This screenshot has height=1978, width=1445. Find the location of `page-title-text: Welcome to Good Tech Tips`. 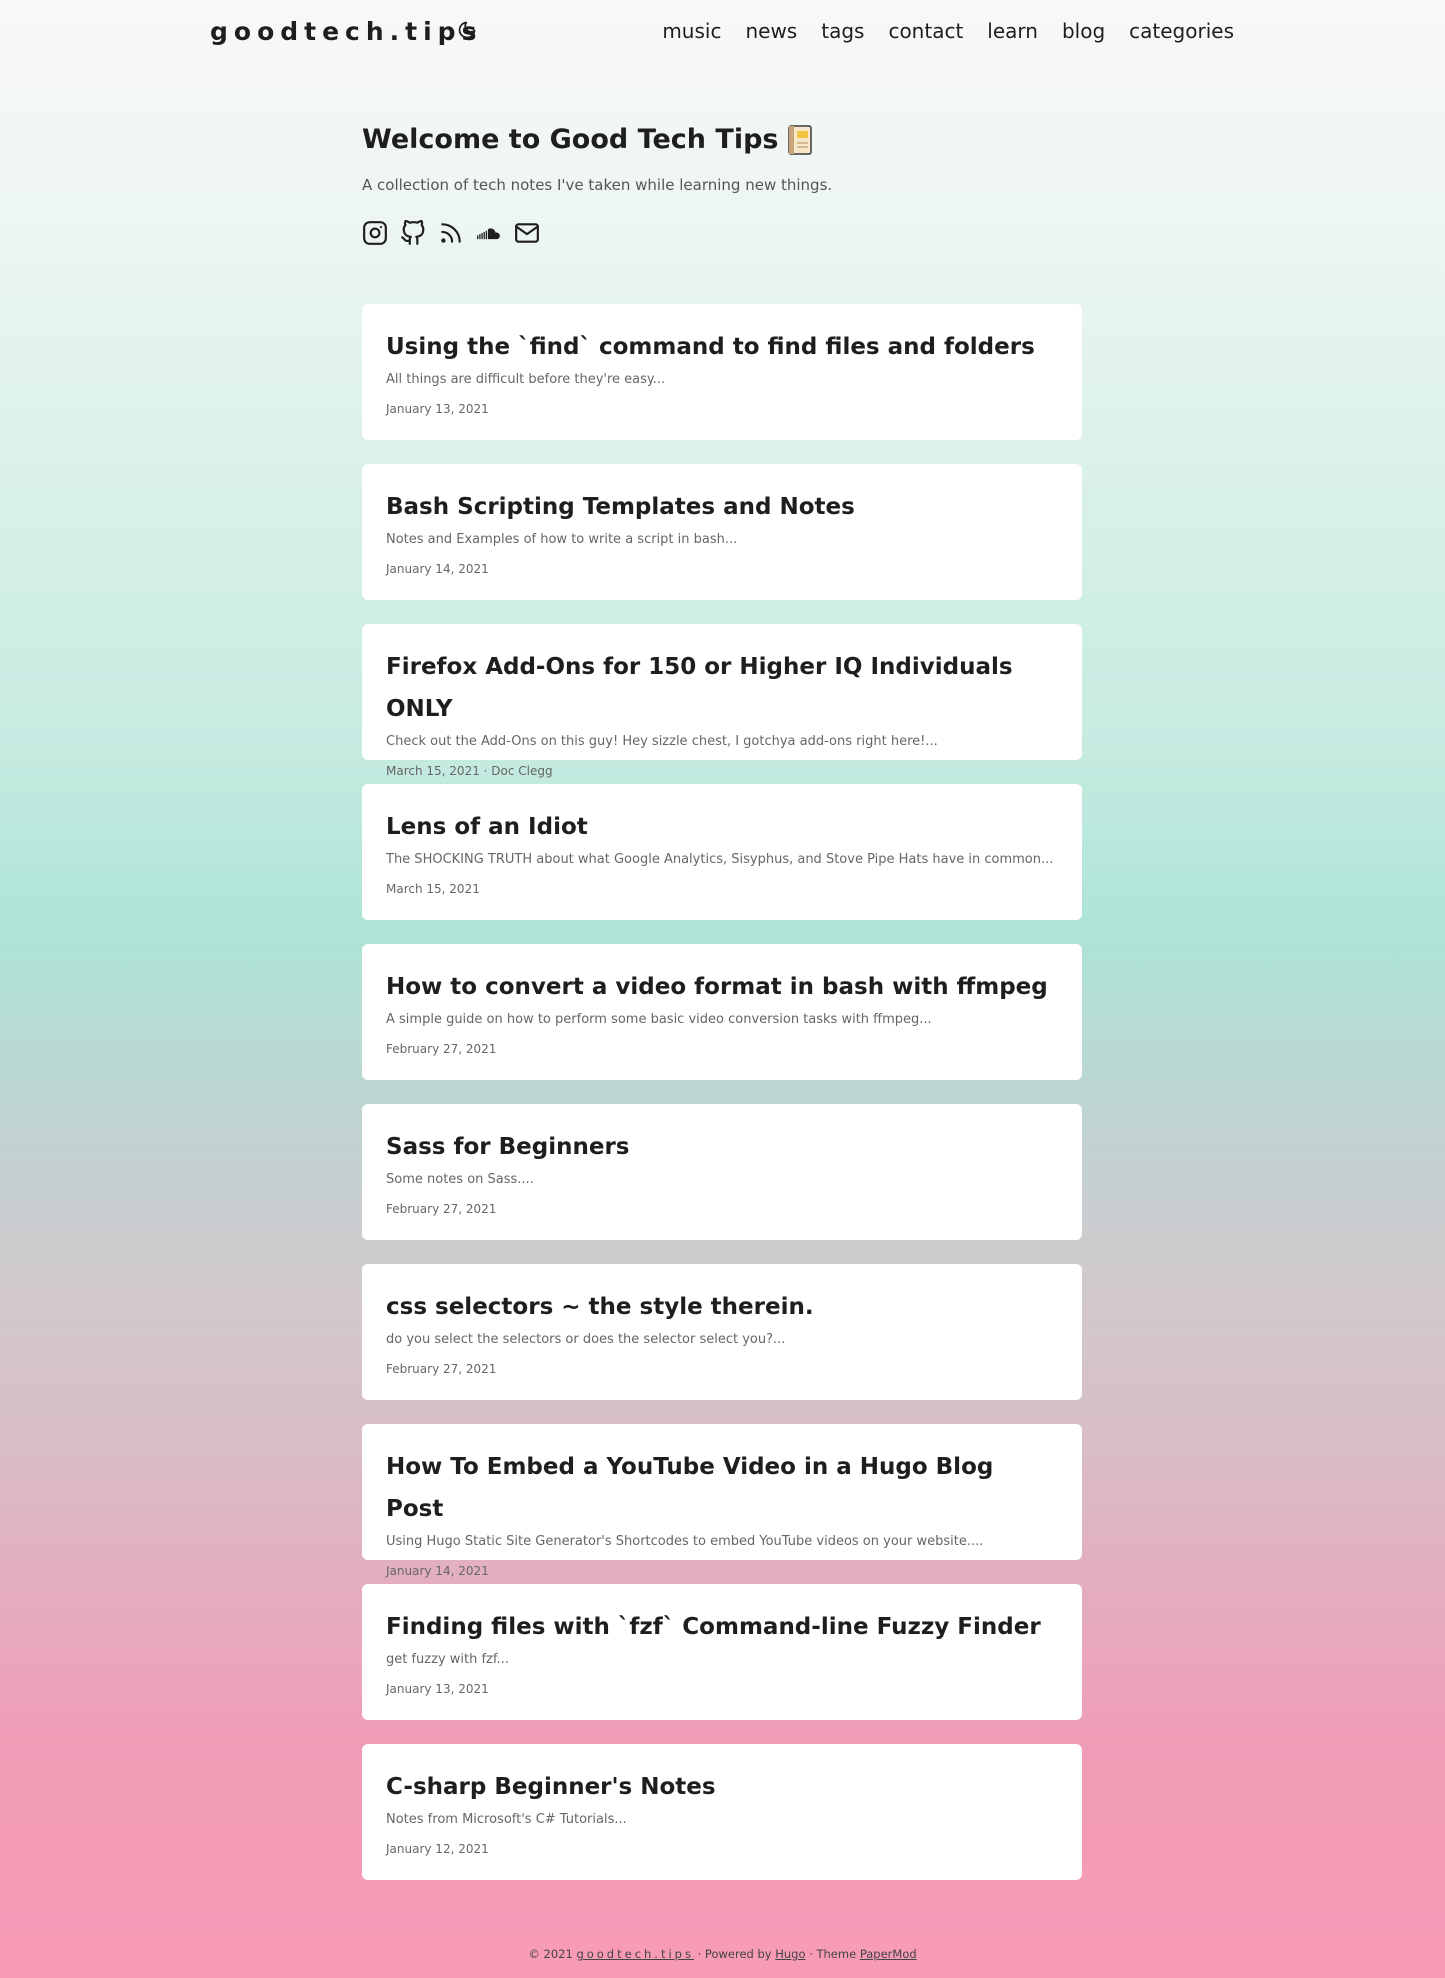

page-title-text: Welcome to Good Tech Tips is located at coordinates (570, 139).